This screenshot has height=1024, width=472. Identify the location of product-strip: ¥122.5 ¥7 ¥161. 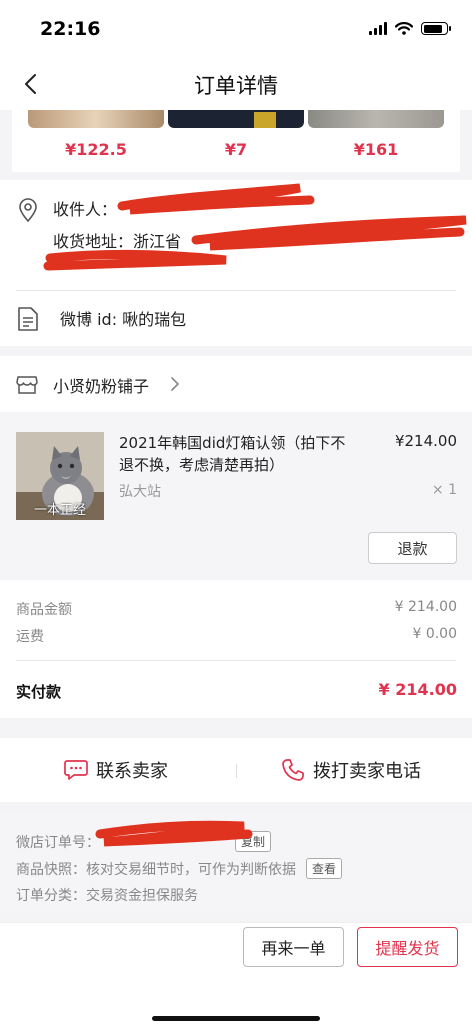
(236, 141).